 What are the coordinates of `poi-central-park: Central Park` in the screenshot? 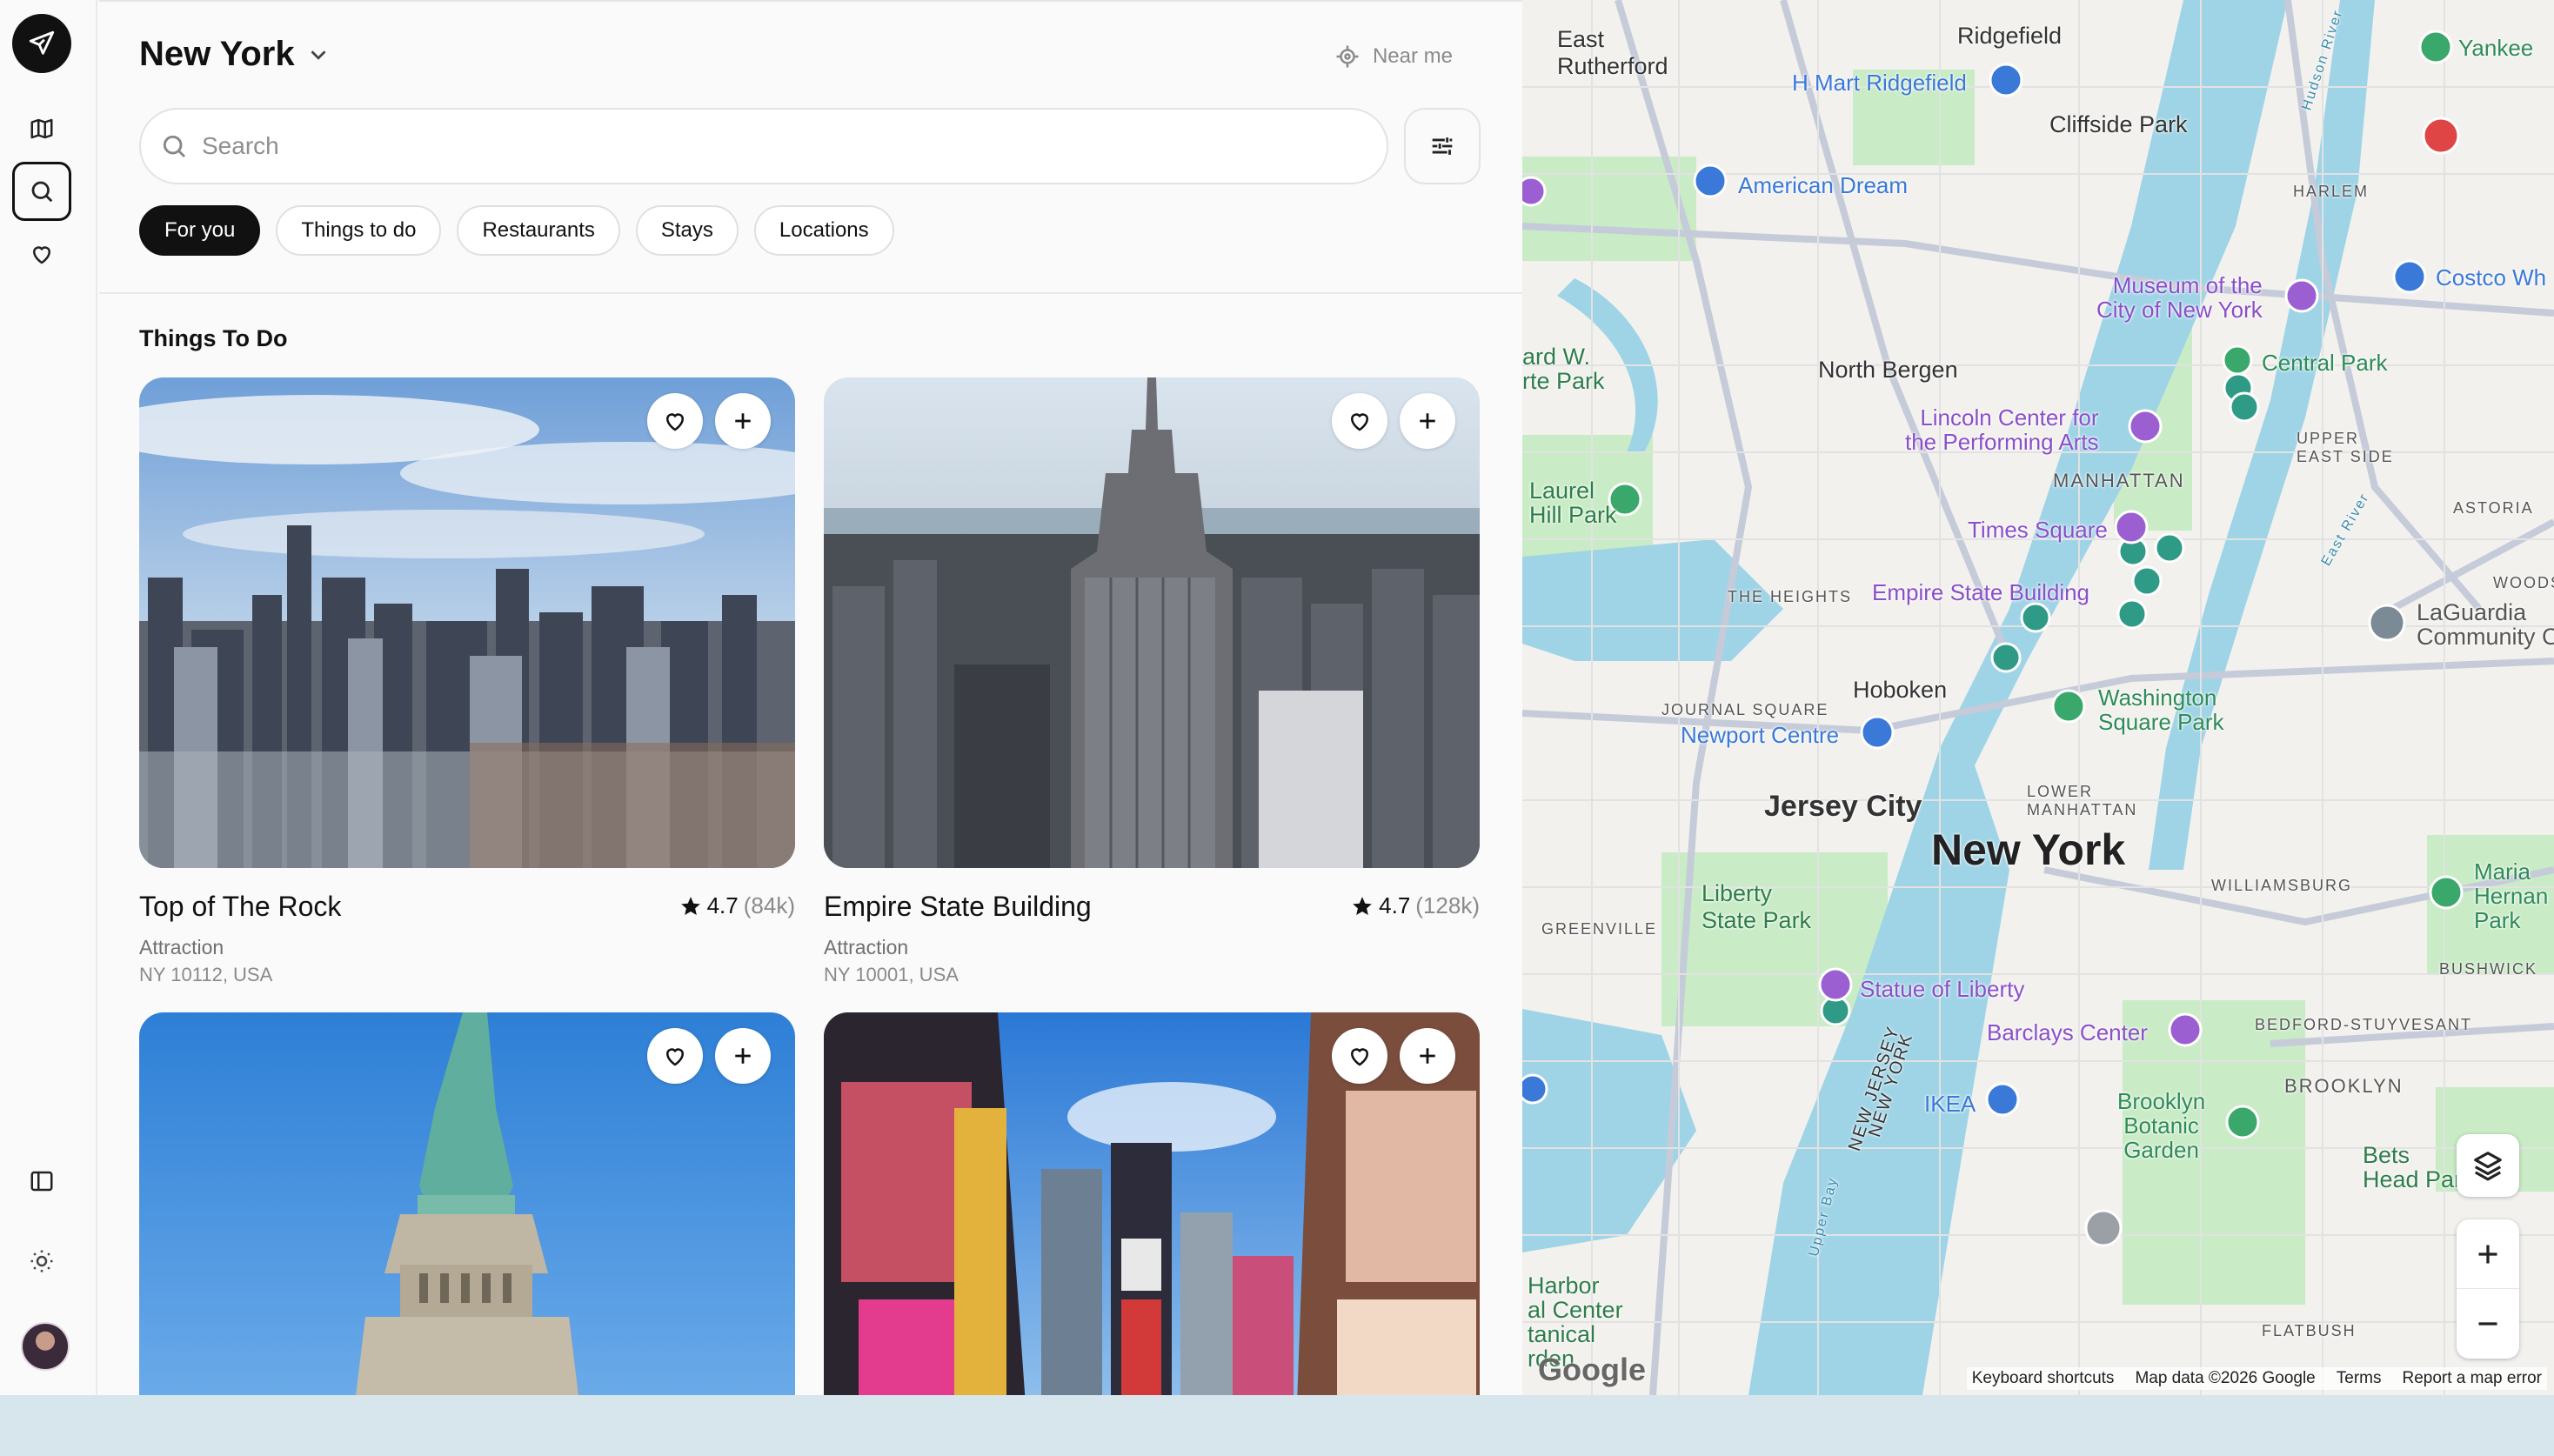 It's located at (2325, 363).